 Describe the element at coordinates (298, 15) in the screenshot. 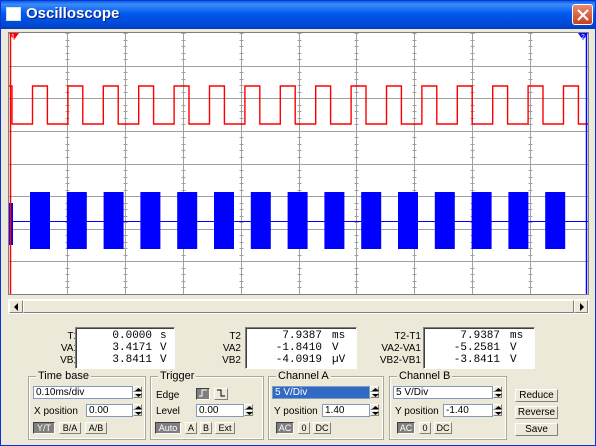

I see `title-bar: Oscilloscope` at that location.